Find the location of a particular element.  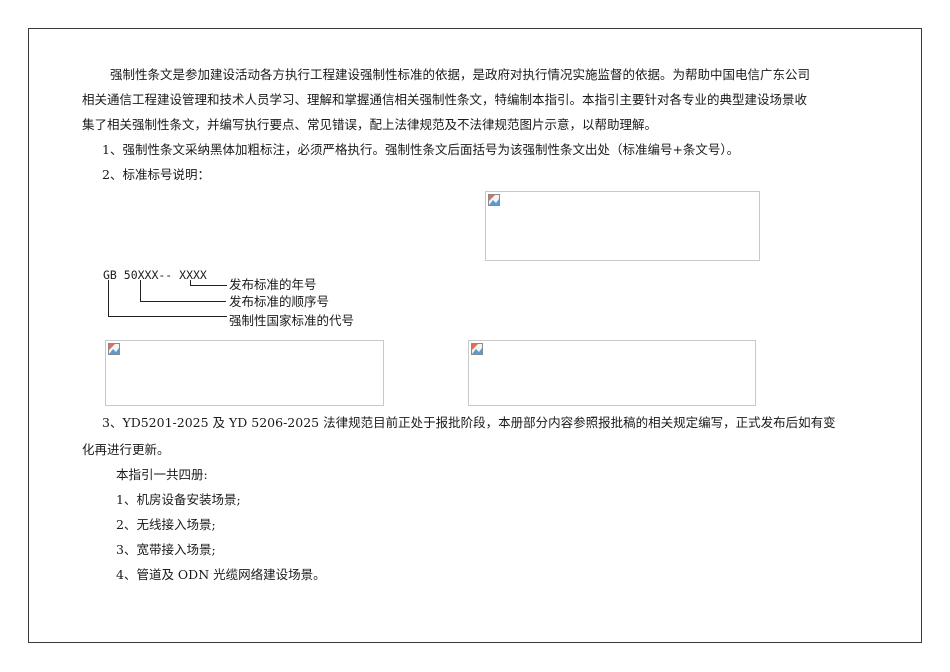

rule-item-2: 2、标准标号说明： is located at coordinates (156, 174).